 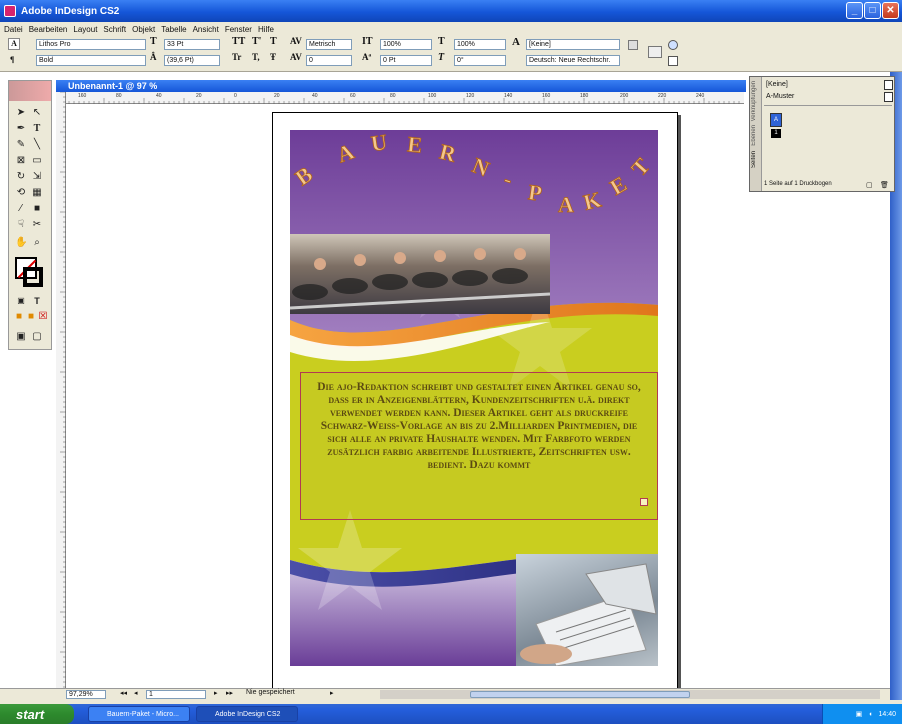 I want to click on menu-ansicht: Ansicht, so click(x=206, y=29).